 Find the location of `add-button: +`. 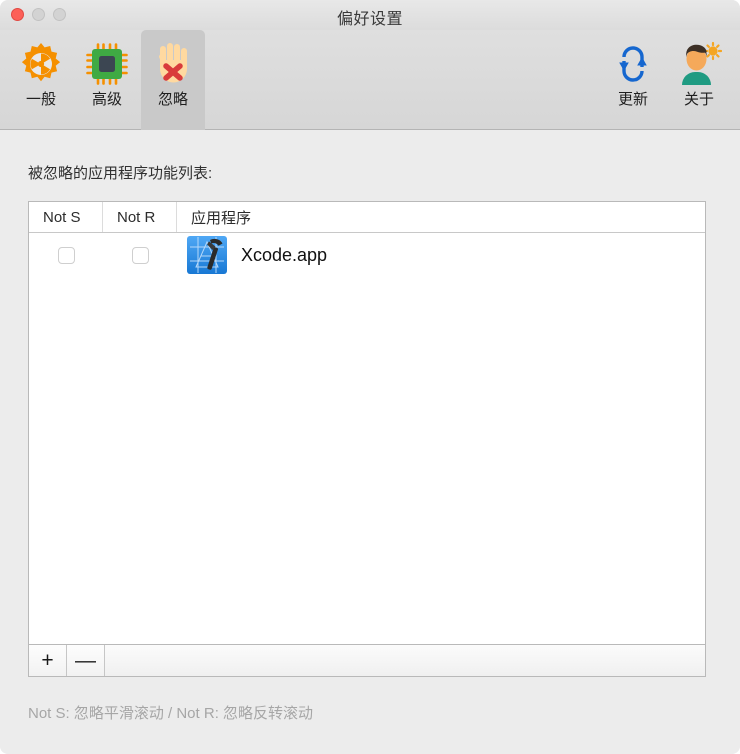

add-button: + is located at coordinates (48, 660).